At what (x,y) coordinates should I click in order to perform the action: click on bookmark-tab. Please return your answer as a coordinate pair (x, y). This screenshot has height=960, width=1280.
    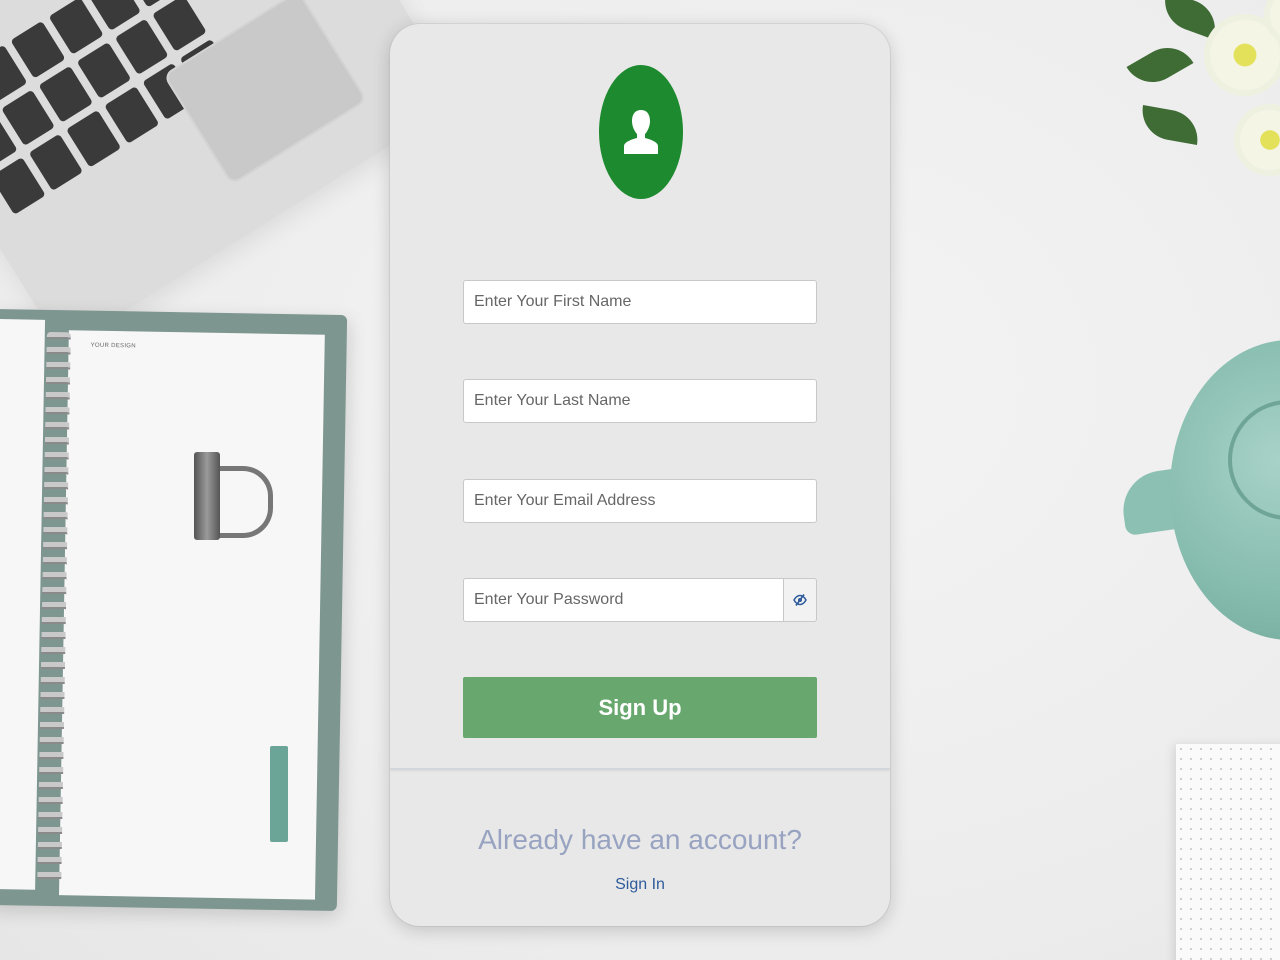
    Looking at the image, I should click on (279, 794).